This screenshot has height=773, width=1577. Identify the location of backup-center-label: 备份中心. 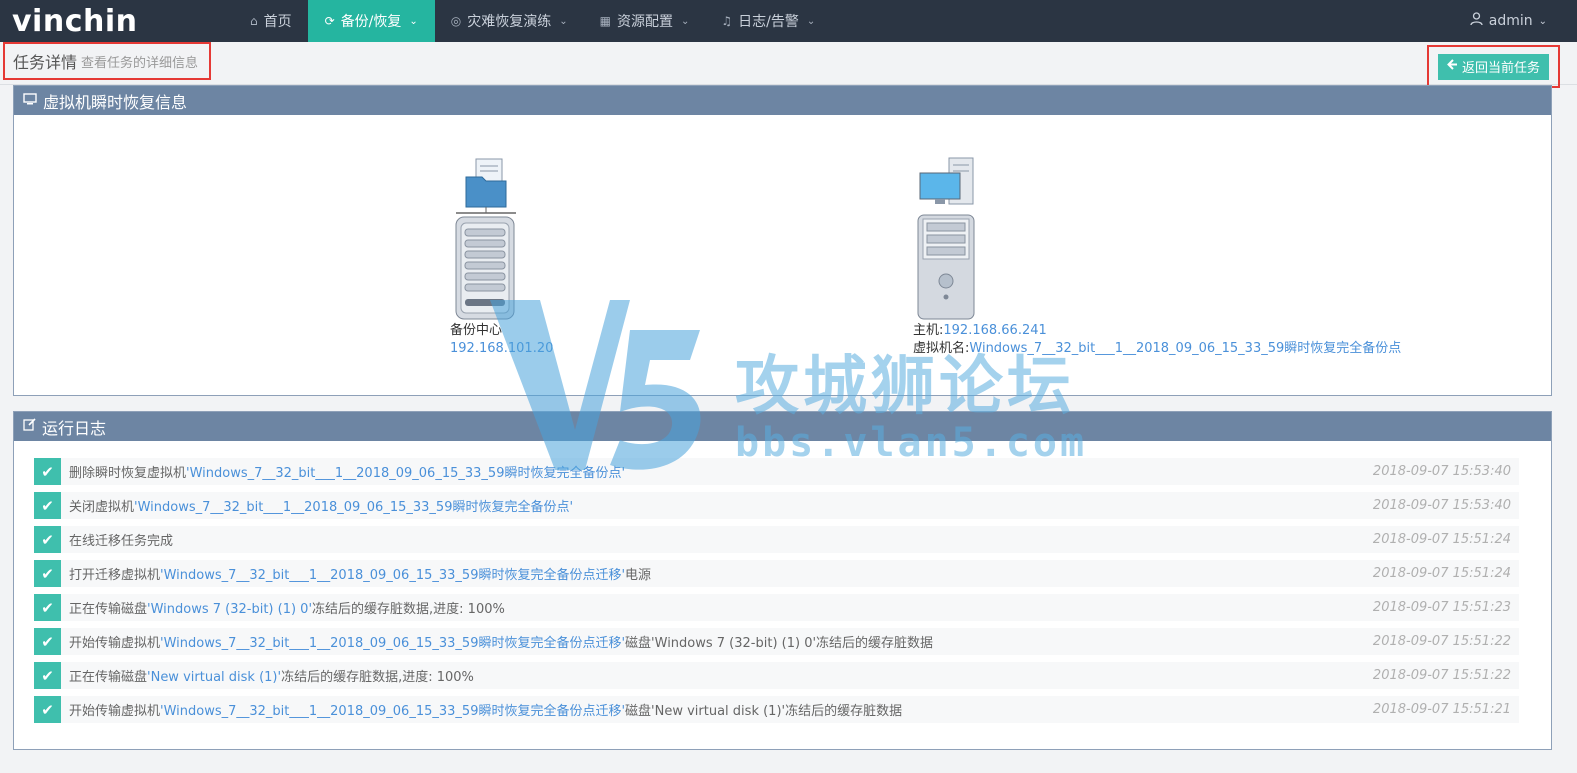
(476, 330).